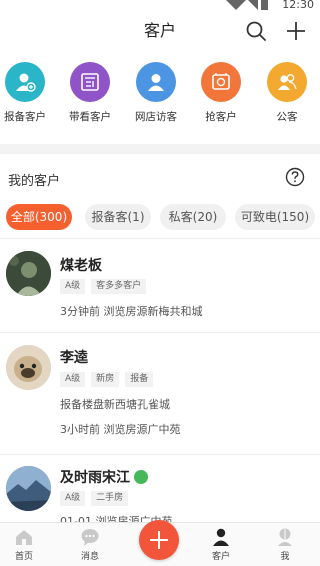 This screenshot has width=320, height=566. Describe the element at coordinates (74, 358) in the screenshot. I see `customer-name: 李逵` at that location.